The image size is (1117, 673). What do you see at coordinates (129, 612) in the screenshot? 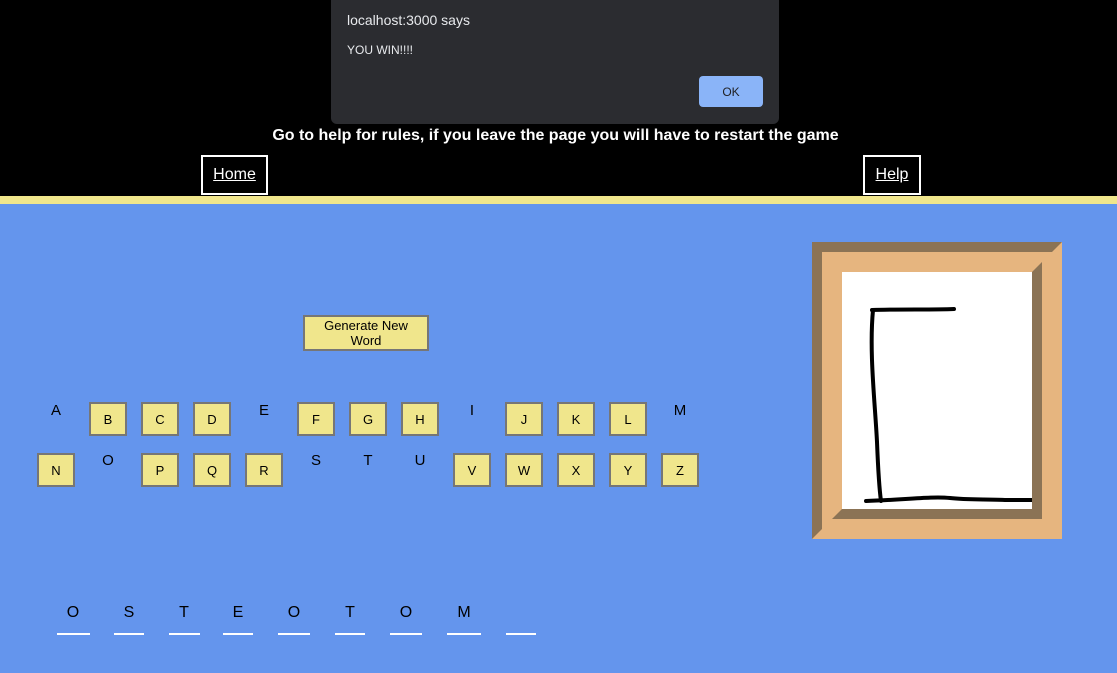
I see `word-letter: S` at bounding box center [129, 612].